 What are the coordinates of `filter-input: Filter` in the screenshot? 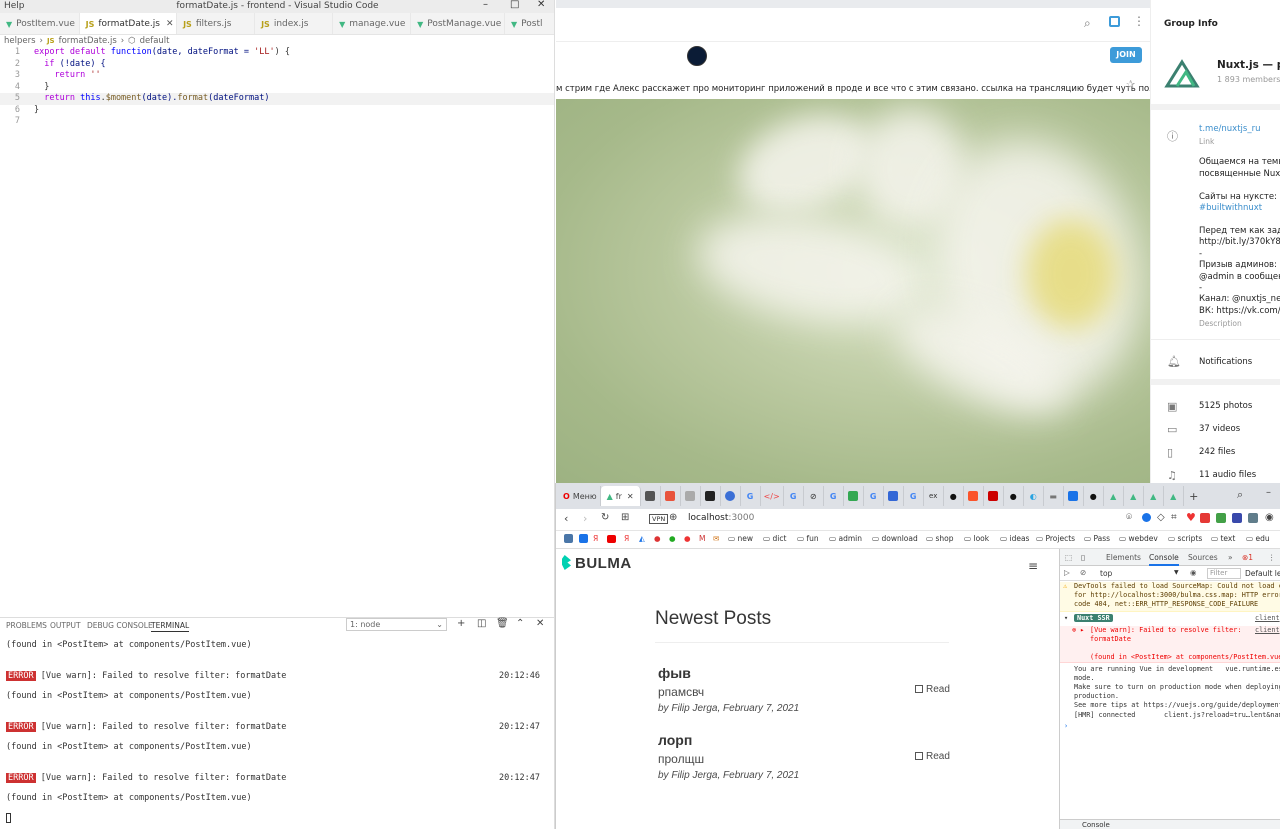 It's located at (1224, 573).